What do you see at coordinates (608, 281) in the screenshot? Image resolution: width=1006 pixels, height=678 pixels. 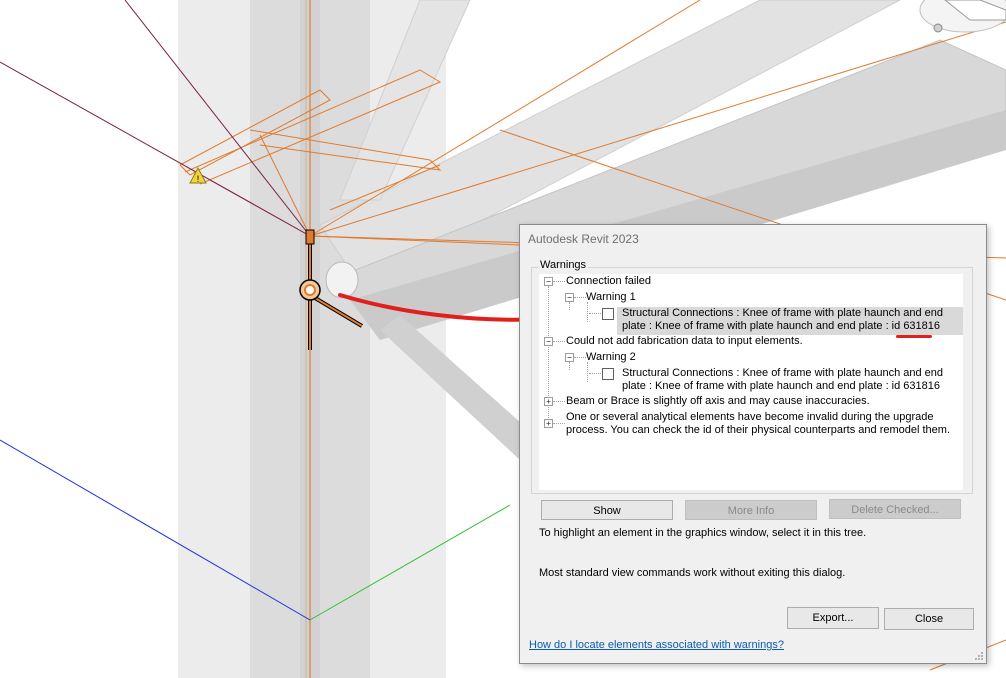 I see `tree-node-connection-failed: Connection failed` at bounding box center [608, 281].